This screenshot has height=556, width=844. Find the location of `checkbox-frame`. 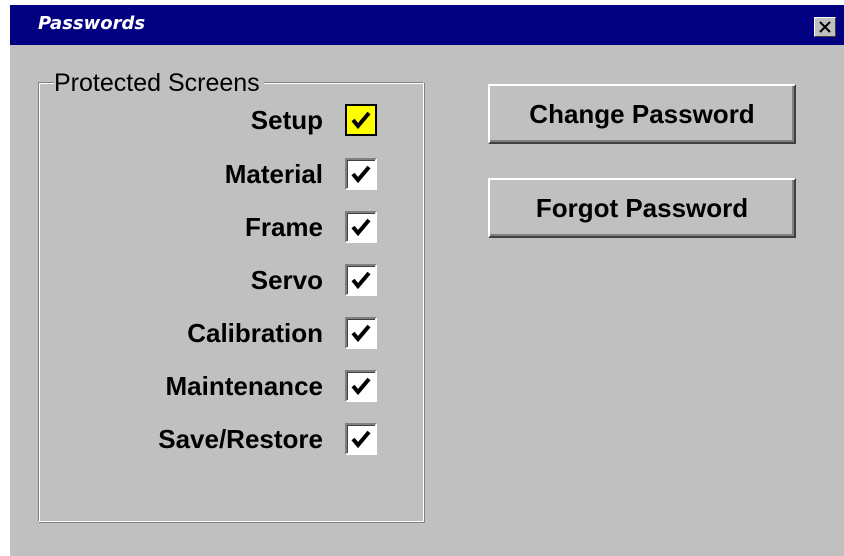

checkbox-frame is located at coordinates (361, 227).